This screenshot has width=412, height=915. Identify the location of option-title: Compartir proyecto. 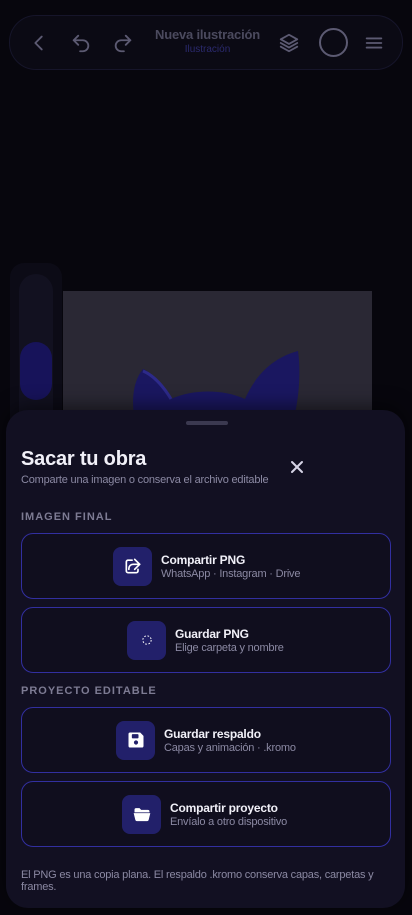
(224, 807).